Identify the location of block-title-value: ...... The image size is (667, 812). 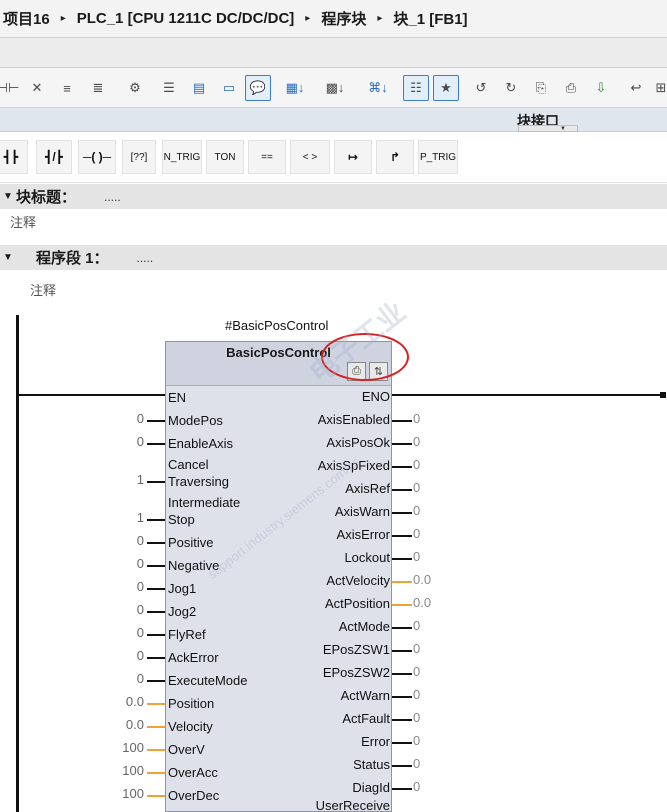
(112, 197).